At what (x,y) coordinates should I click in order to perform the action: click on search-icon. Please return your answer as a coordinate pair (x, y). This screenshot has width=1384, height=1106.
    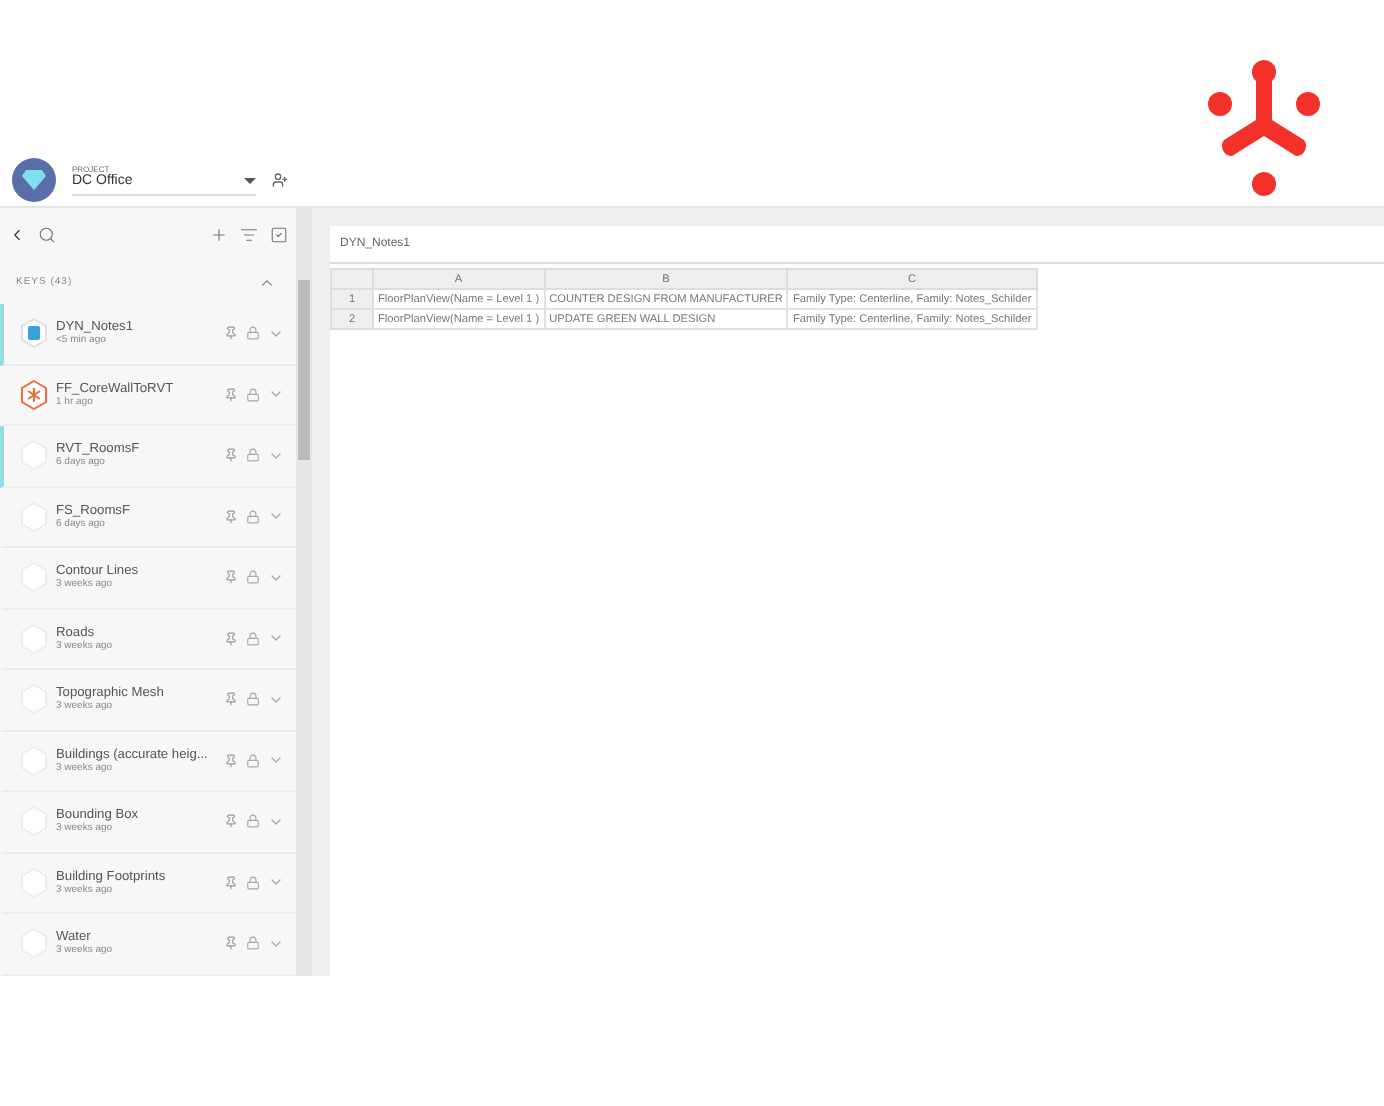
    Looking at the image, I should click on (47, 234).